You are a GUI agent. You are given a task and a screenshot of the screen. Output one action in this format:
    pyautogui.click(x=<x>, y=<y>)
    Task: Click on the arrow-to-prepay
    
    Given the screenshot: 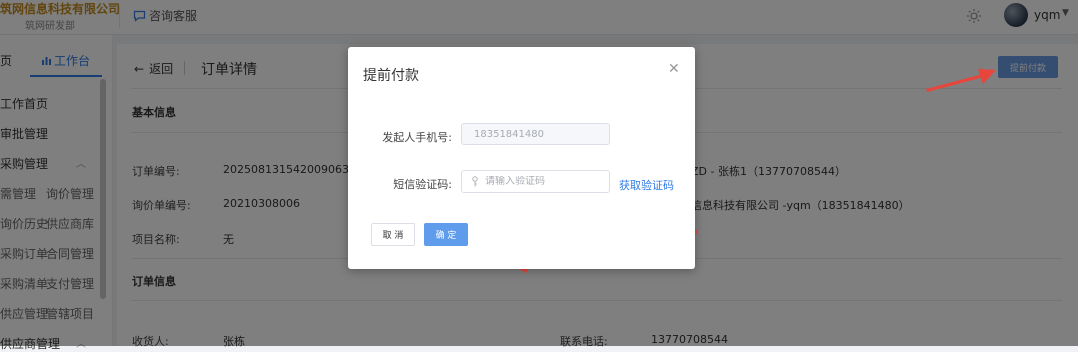 What is the action you would take?
    pyautogui.click(x=961, y=80)
    